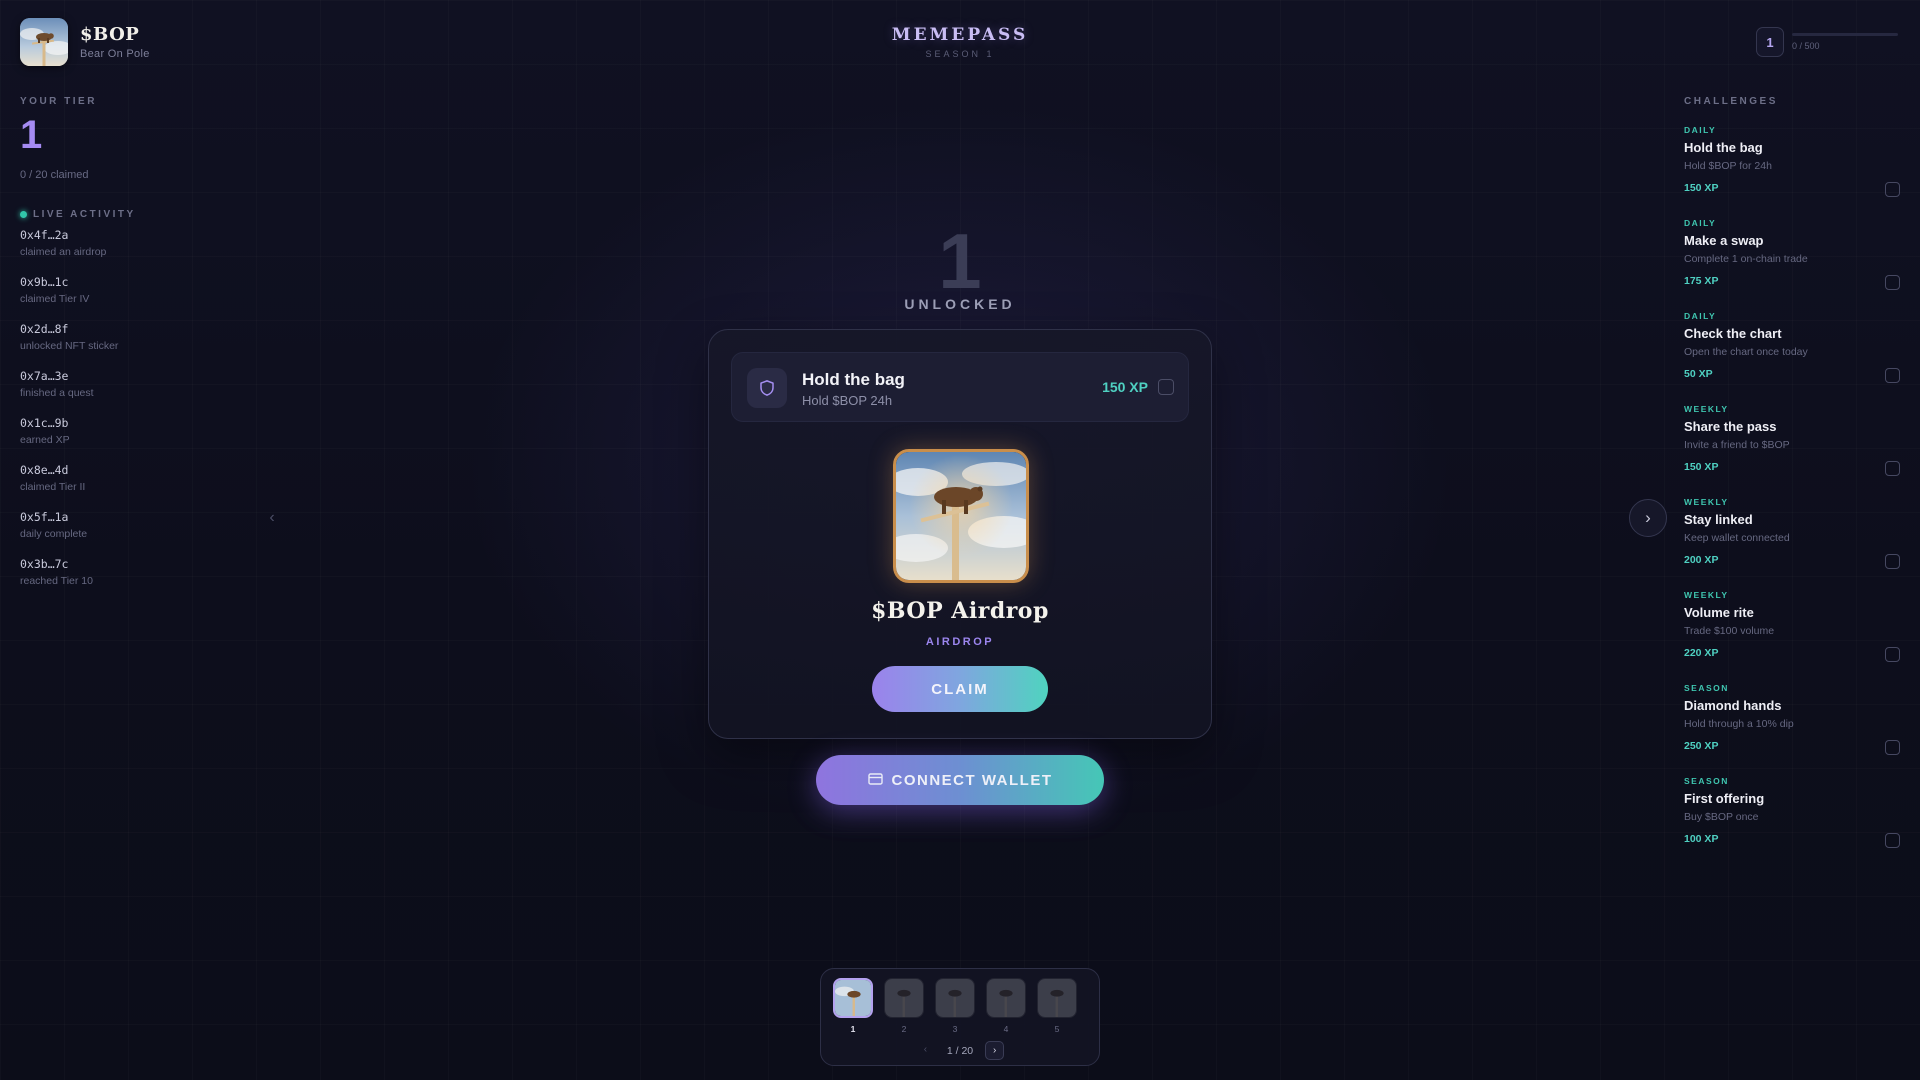 The height and width of the screenshot is (1080, 1920). I want to click on tier-thumbnail-2: 2, so click(904, 1006).